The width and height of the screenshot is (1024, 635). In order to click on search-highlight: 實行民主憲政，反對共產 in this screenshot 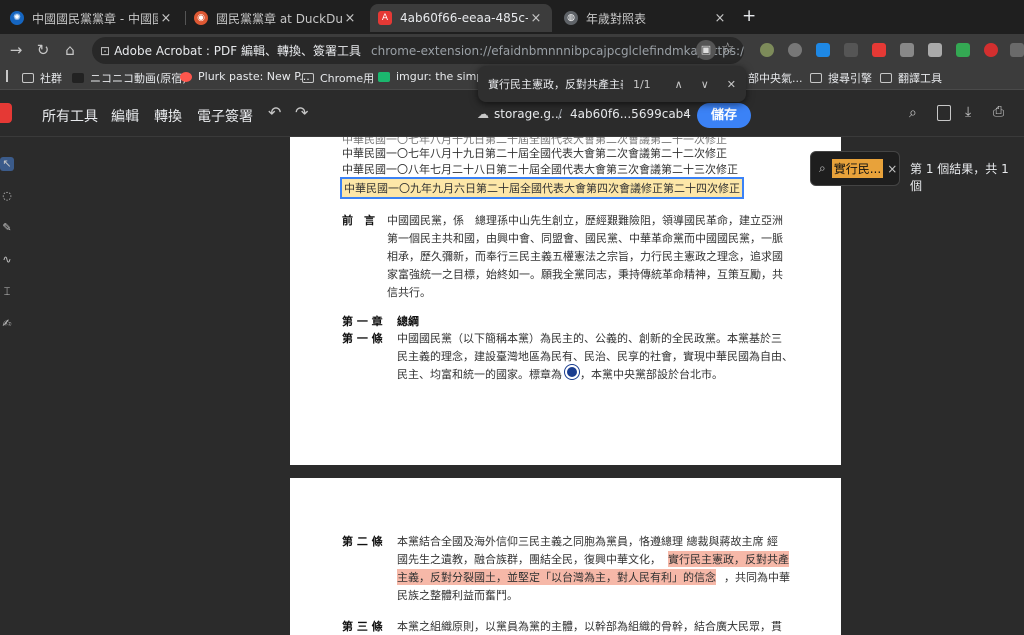, I will do `click(728, 559)`.